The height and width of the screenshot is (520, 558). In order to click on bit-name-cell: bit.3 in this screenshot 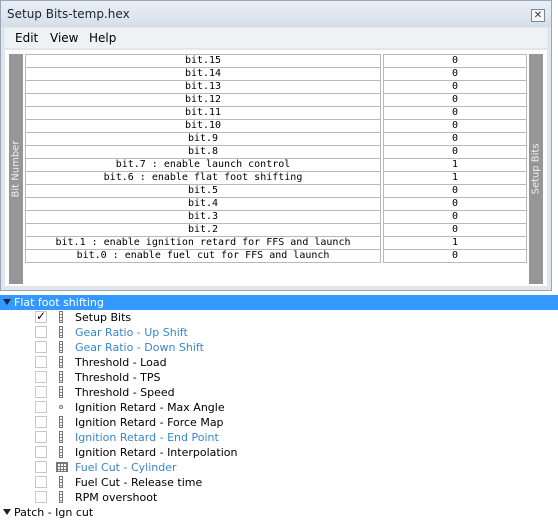, I will do `click(203, 217)`.